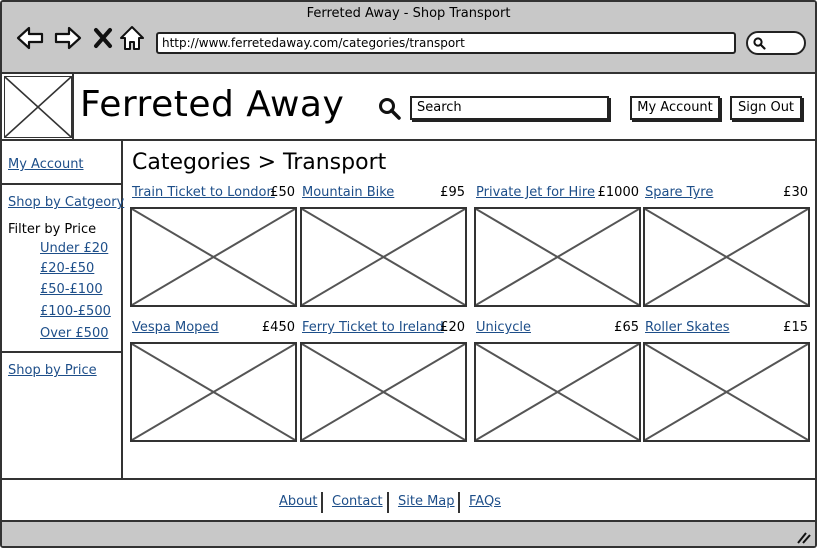 Image resolution: width=817 pixels, height=548 pixels. I want to click on window-title: Ferreted Away - Shop Transport, so click(408, 13).